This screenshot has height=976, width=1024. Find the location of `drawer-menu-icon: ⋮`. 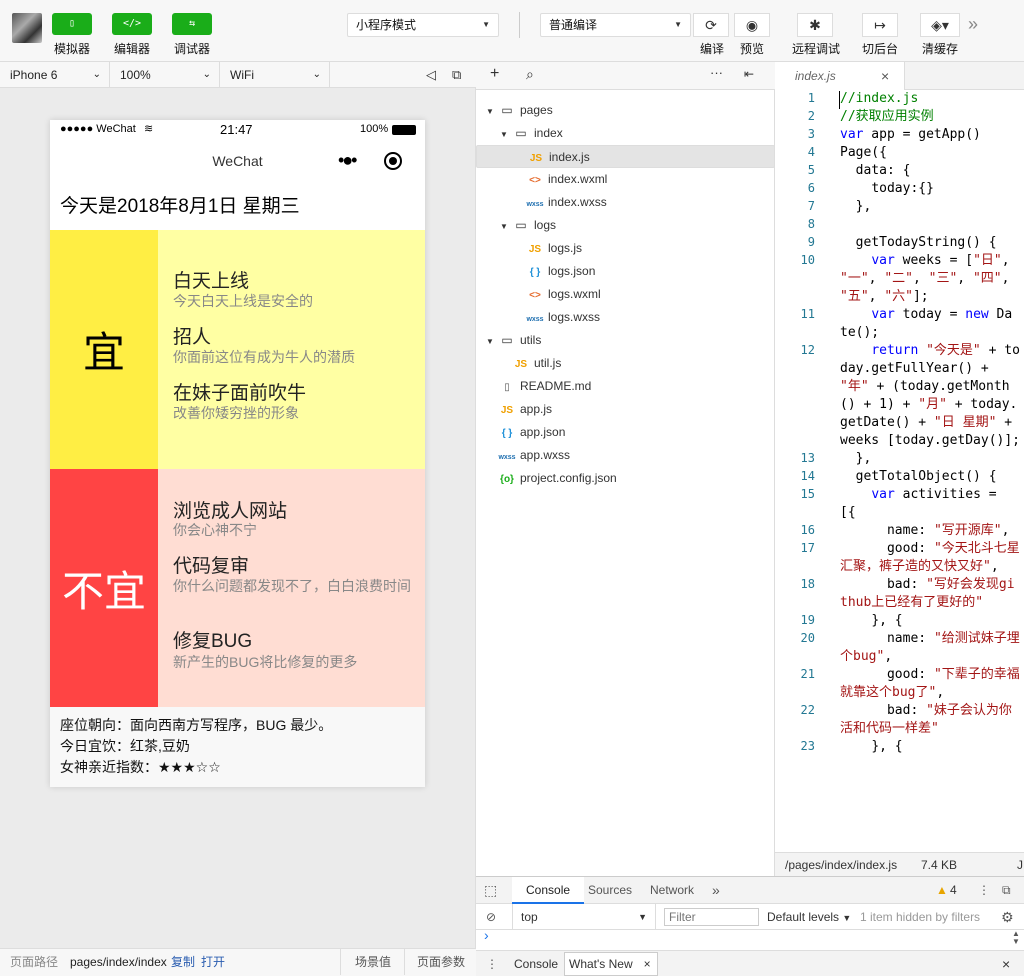

drawer-menu-icon: ⋮ is located at coordinates (492, 963).